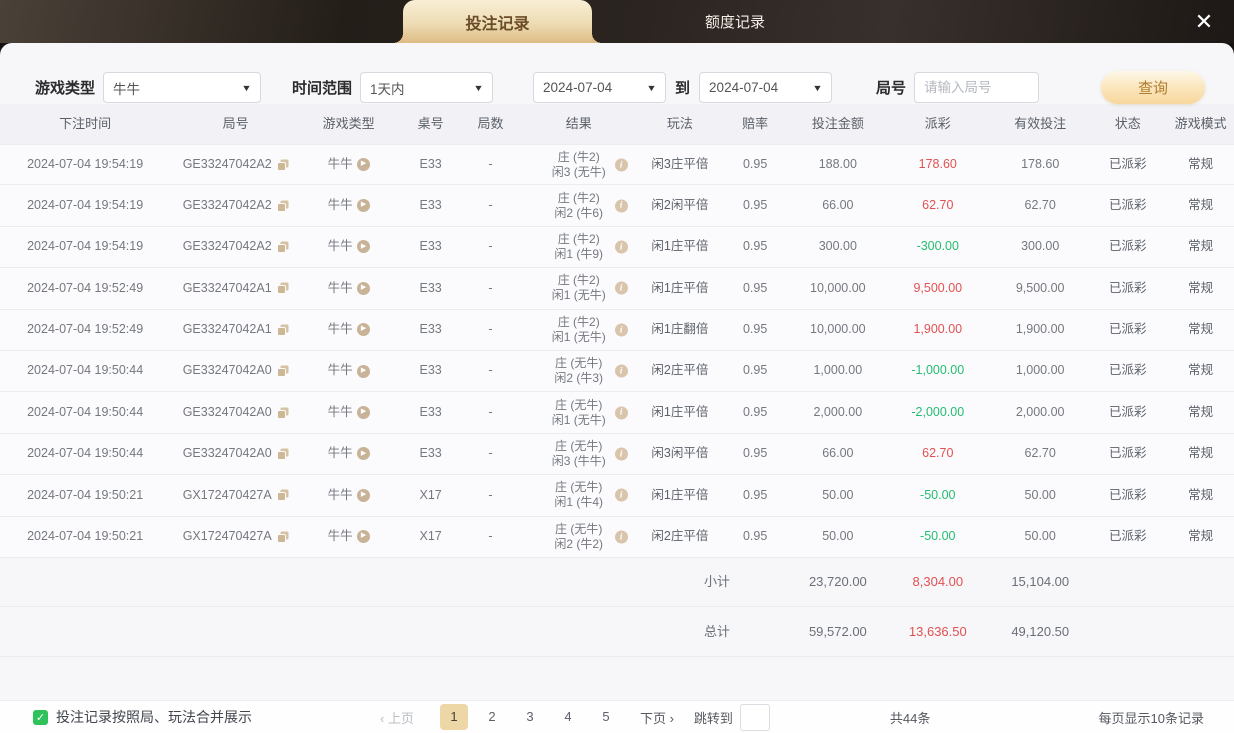  I want to click on subtotal-label: 小计, so click(716, 582).